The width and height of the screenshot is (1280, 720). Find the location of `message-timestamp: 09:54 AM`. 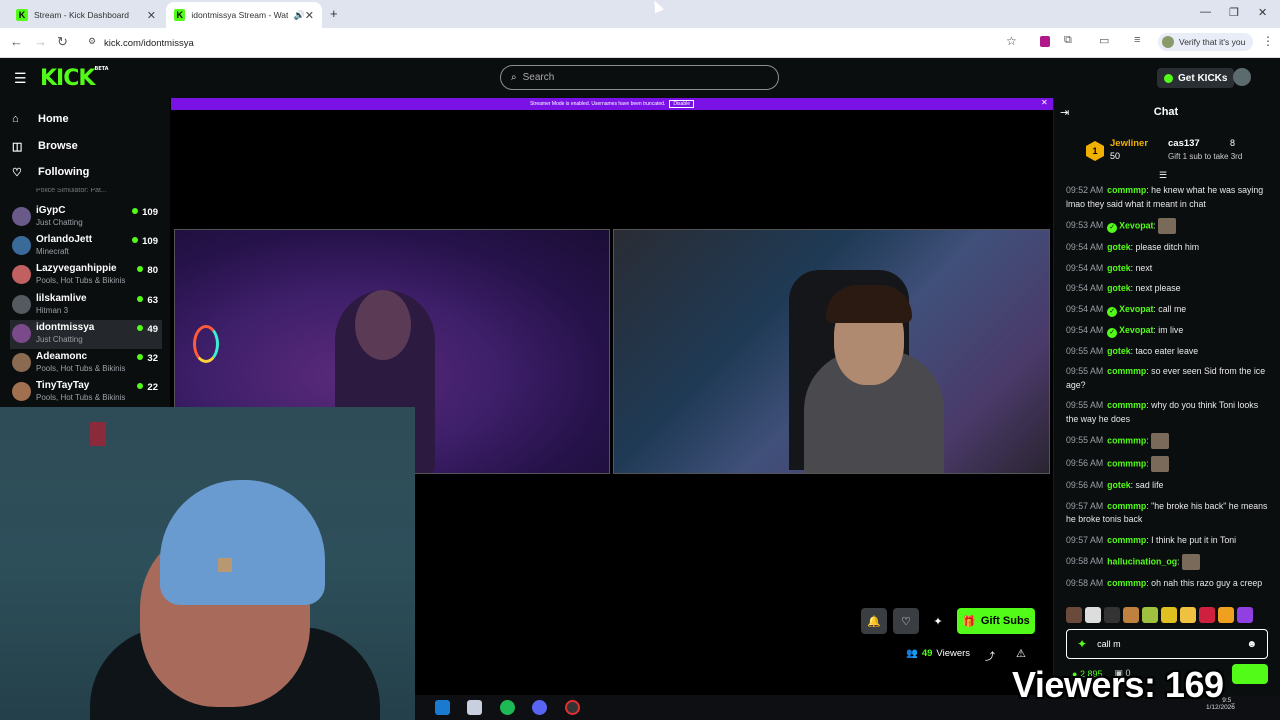

message-timestamp: 09:54 AM is located at coordinates (1085, 247).